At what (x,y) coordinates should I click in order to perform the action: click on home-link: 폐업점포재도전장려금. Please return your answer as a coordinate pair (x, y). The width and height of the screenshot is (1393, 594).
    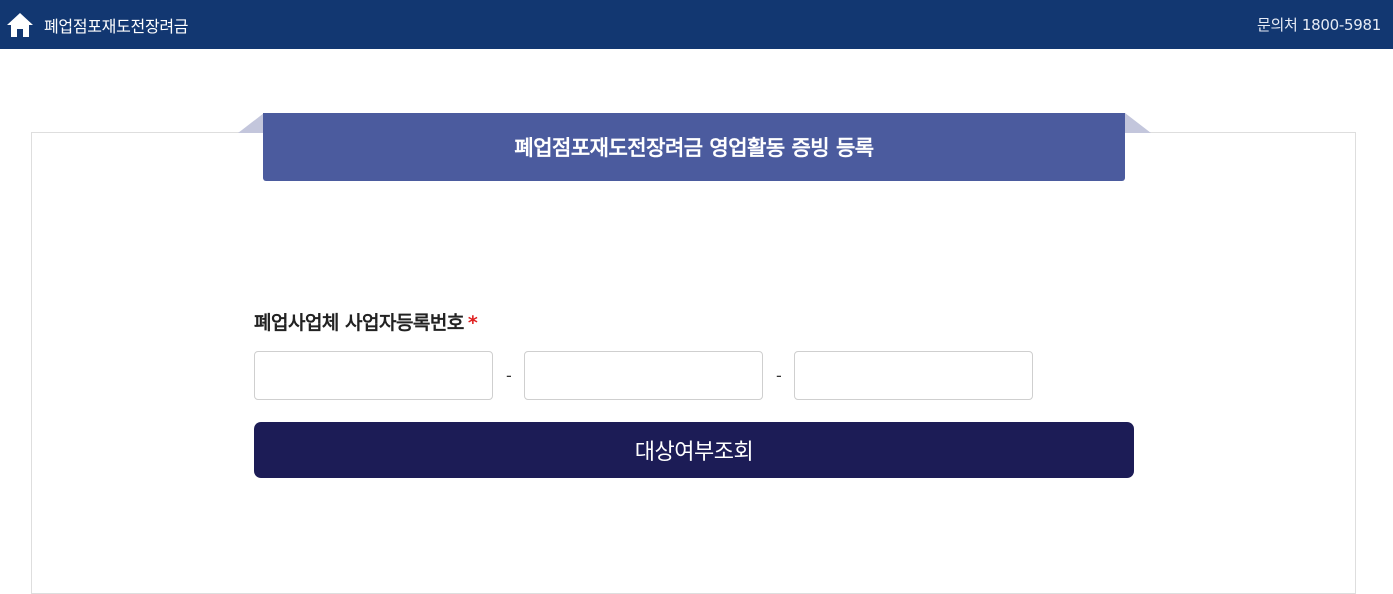
    Looking at the image, I should click on (97, 25).